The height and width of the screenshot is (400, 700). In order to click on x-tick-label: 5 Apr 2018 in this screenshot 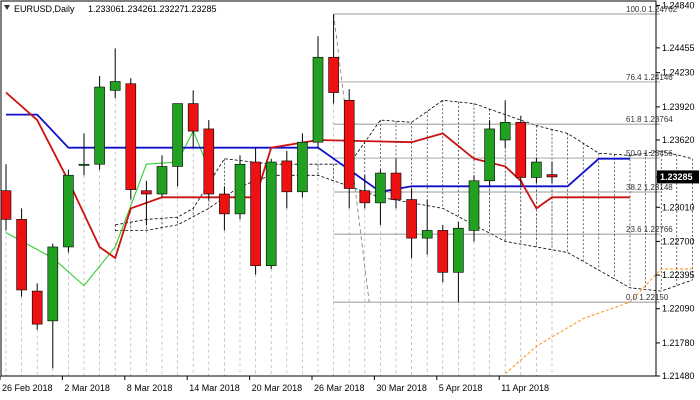, I will do `click(461, 388)`.